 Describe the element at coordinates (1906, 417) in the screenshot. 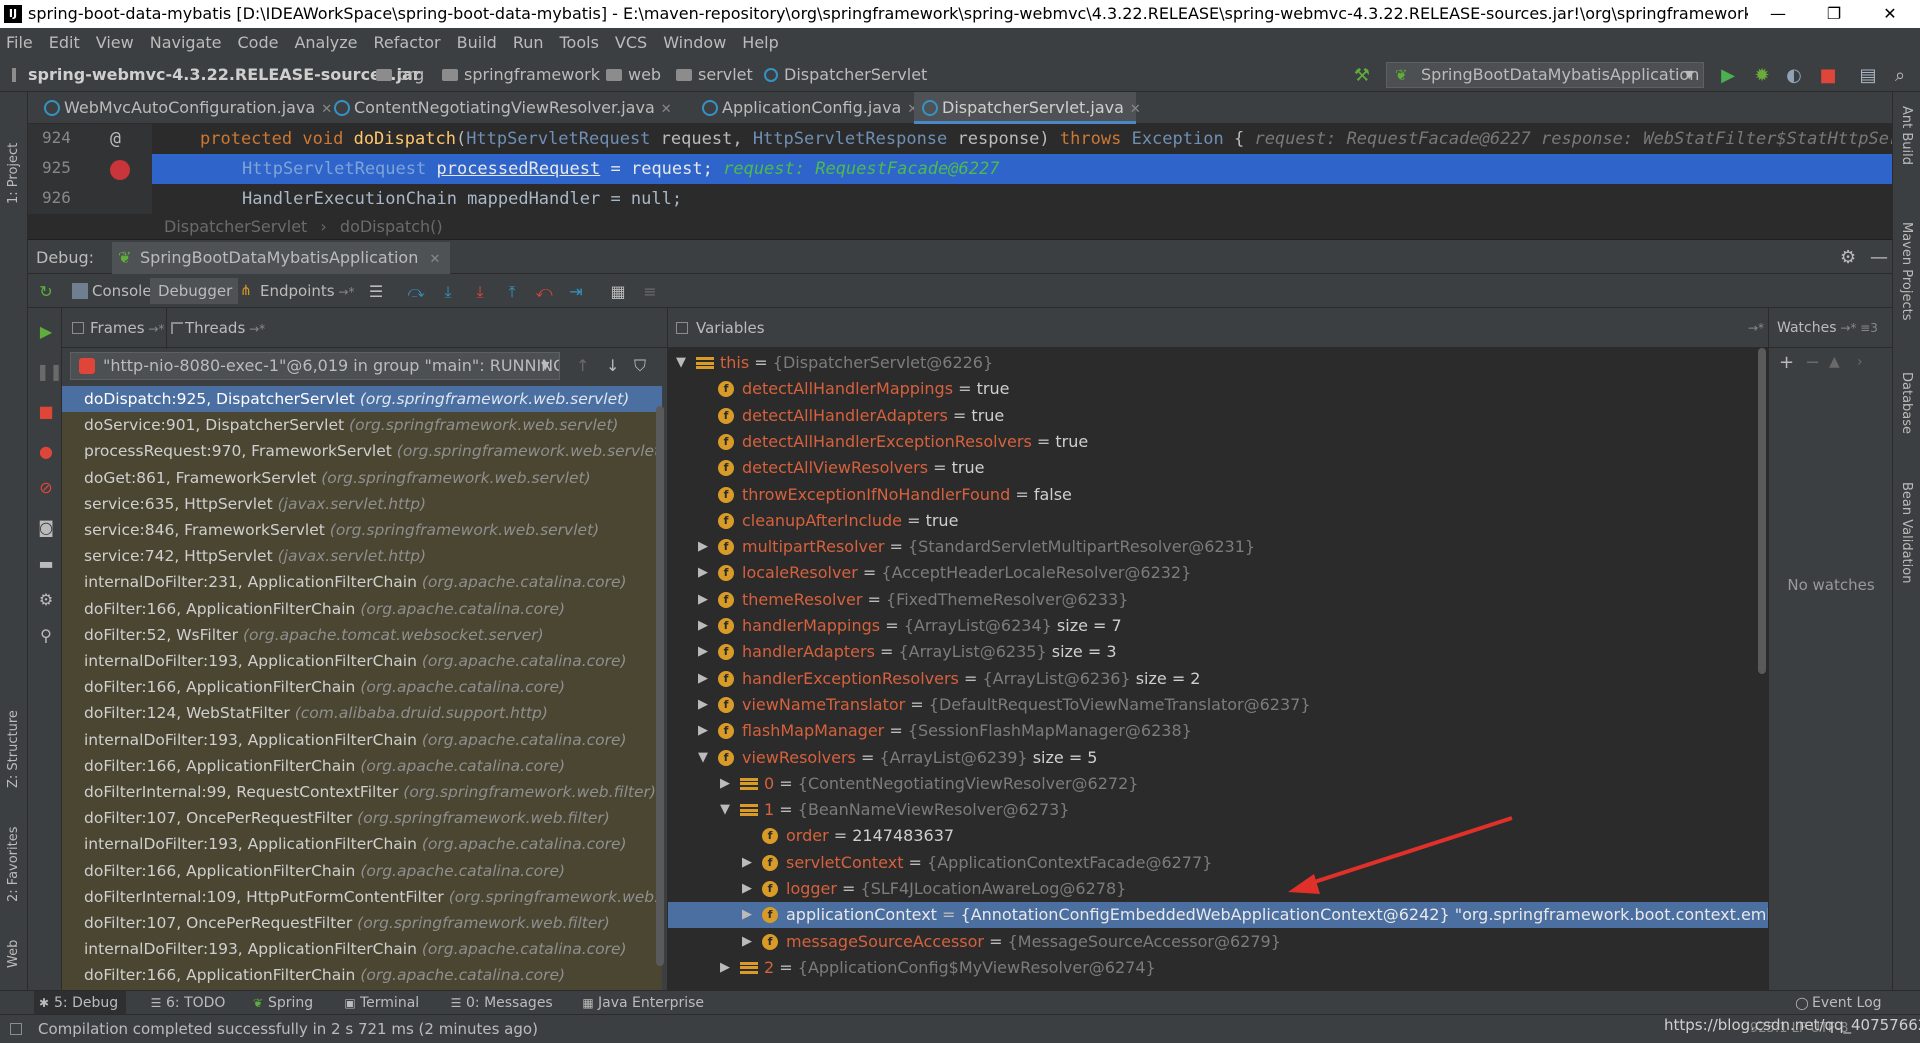

I see `database-tool-button: Database` at that location.